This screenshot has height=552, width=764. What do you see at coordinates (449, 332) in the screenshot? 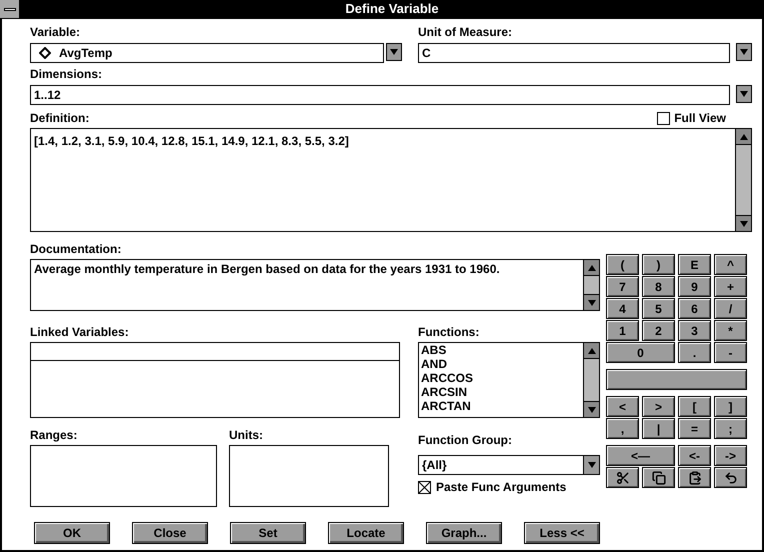
I see `field-label: Functions:` at bounding box center [449, 332].